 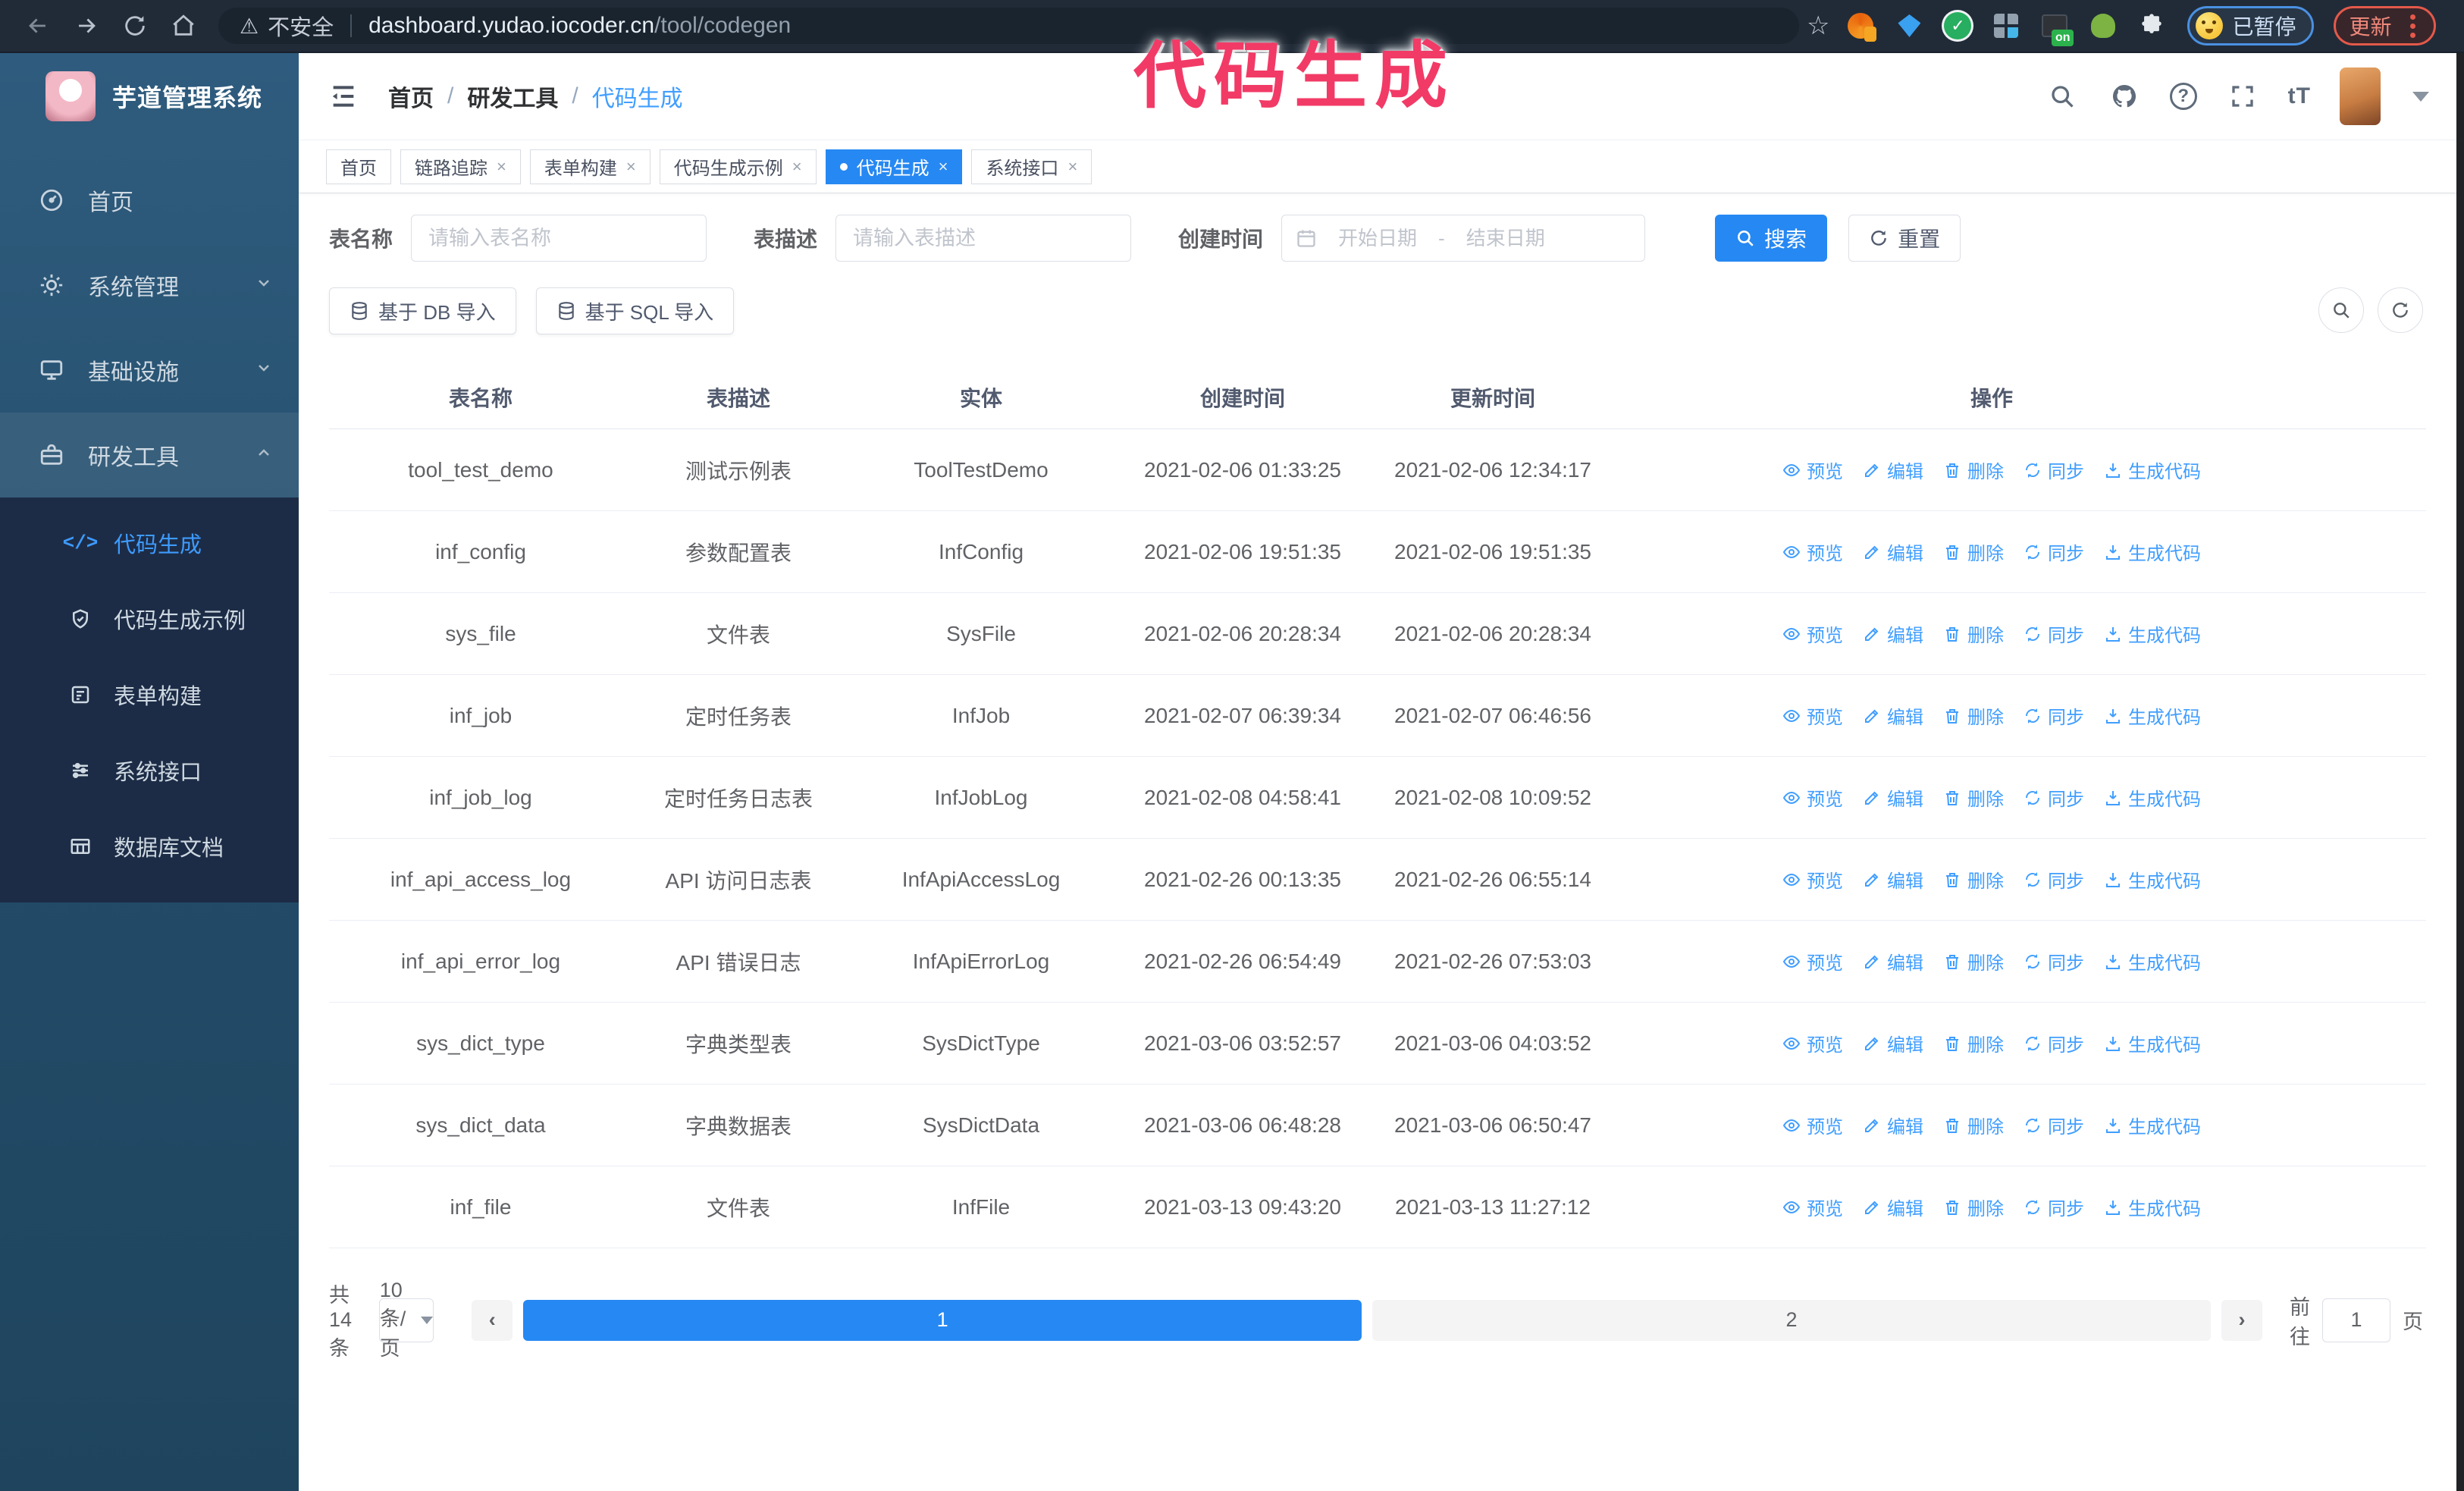 I want to click on browser-update-button: 更新, so click(x=2384, y=26).